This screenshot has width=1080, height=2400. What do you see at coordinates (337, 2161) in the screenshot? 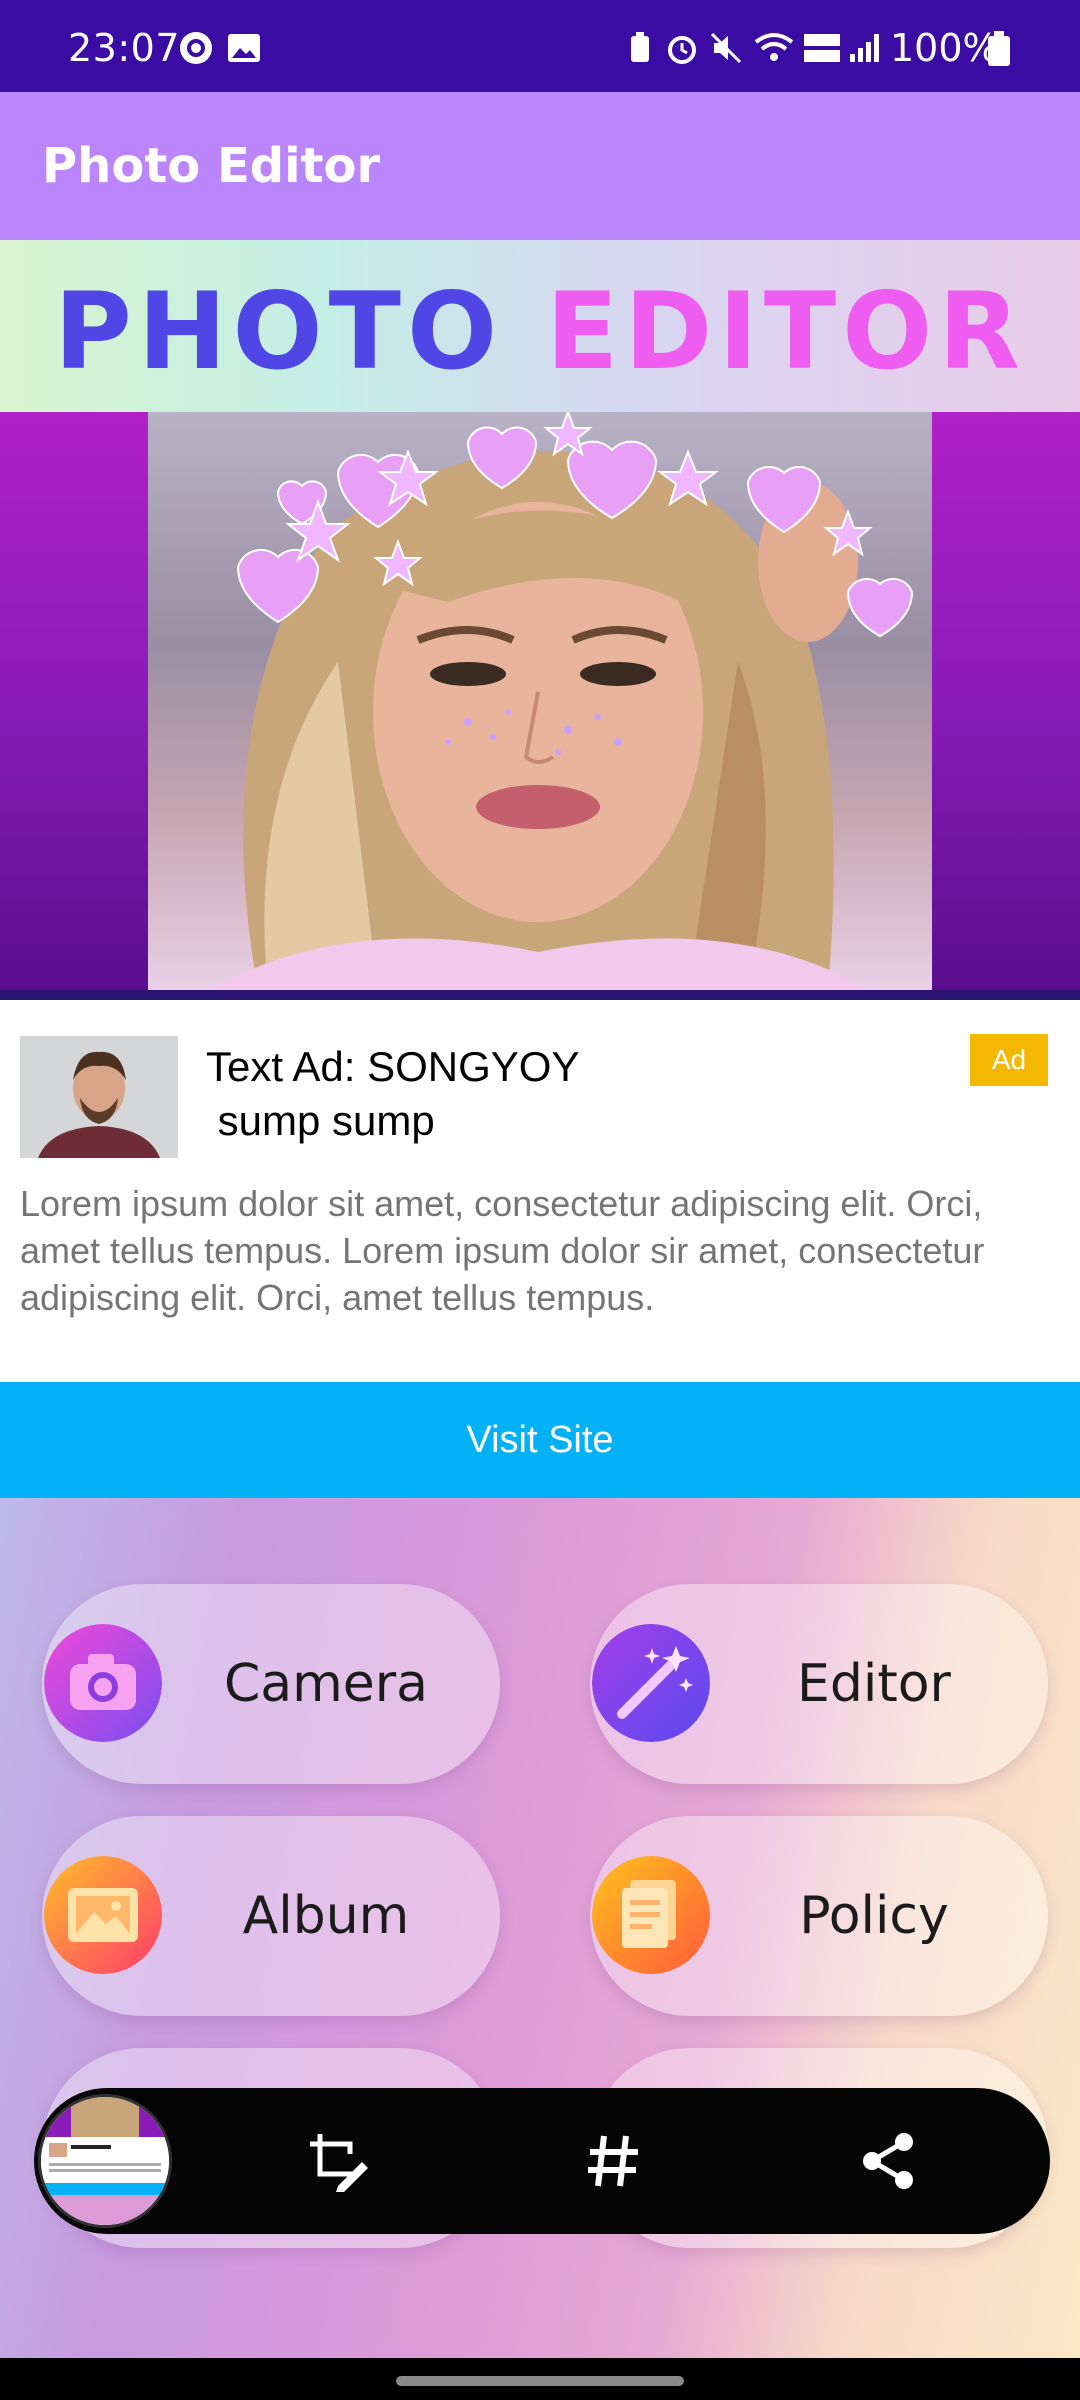
I see `crop-edit-icon` at bounding box center [337, 2161].